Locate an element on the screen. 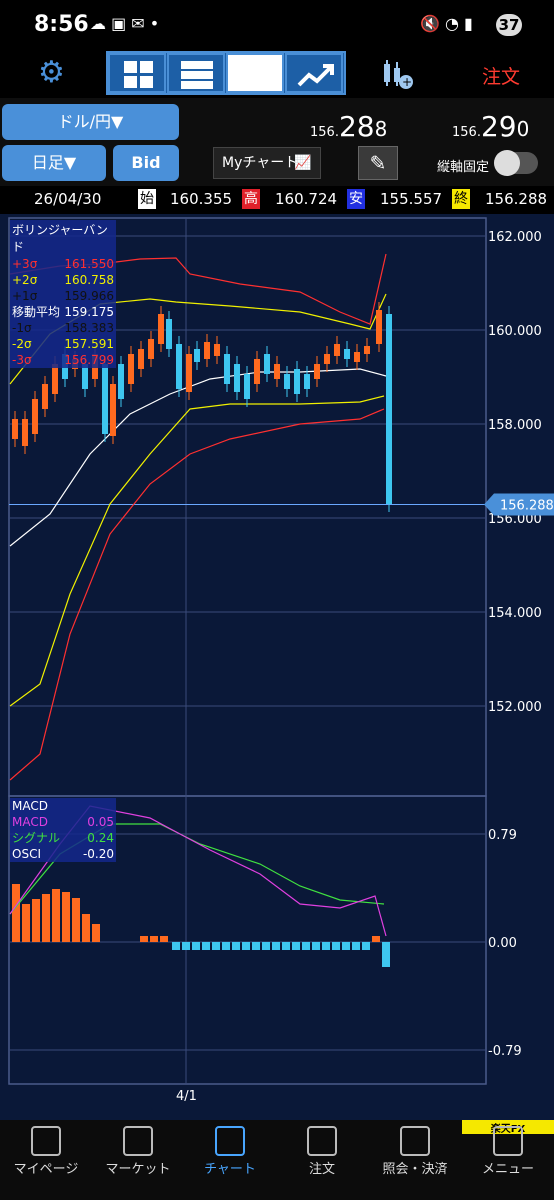 The width and height of the screenshot is (554, 1200). nav-item: メニュー is located at coordinates (508, 1167).